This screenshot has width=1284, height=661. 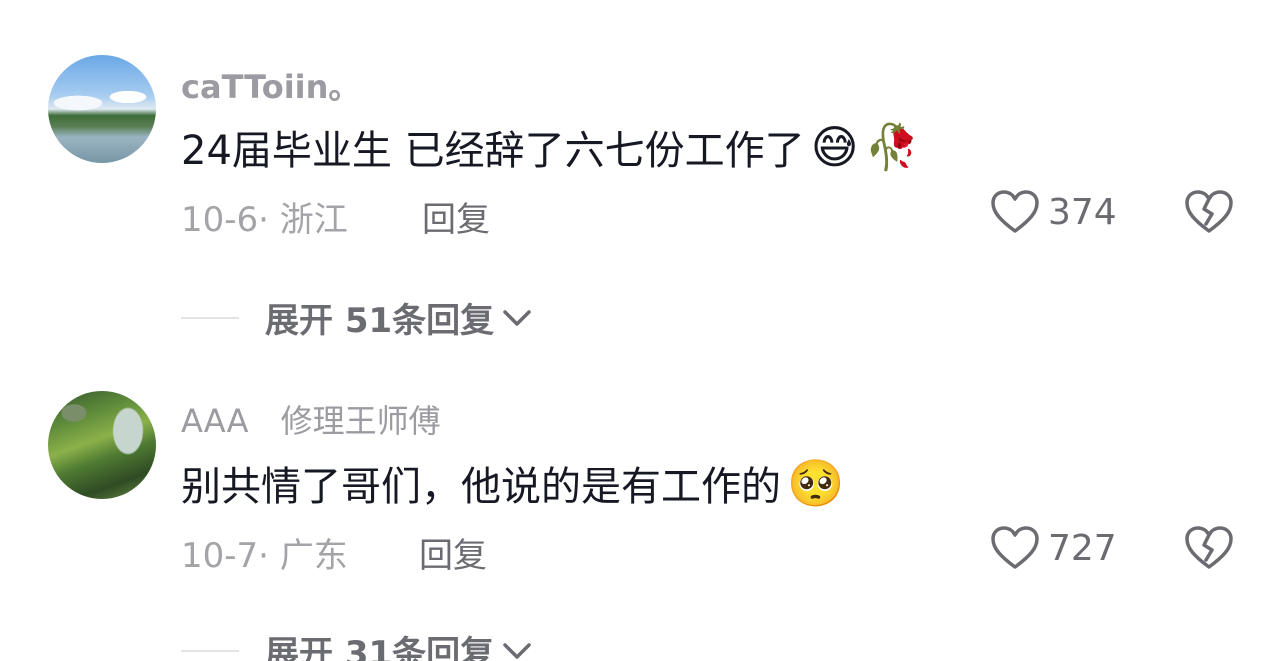 What do you see at coordinates (453, 552) in the screenshot?
I see `reply-button: 回复` at bounding box center [453, 552].